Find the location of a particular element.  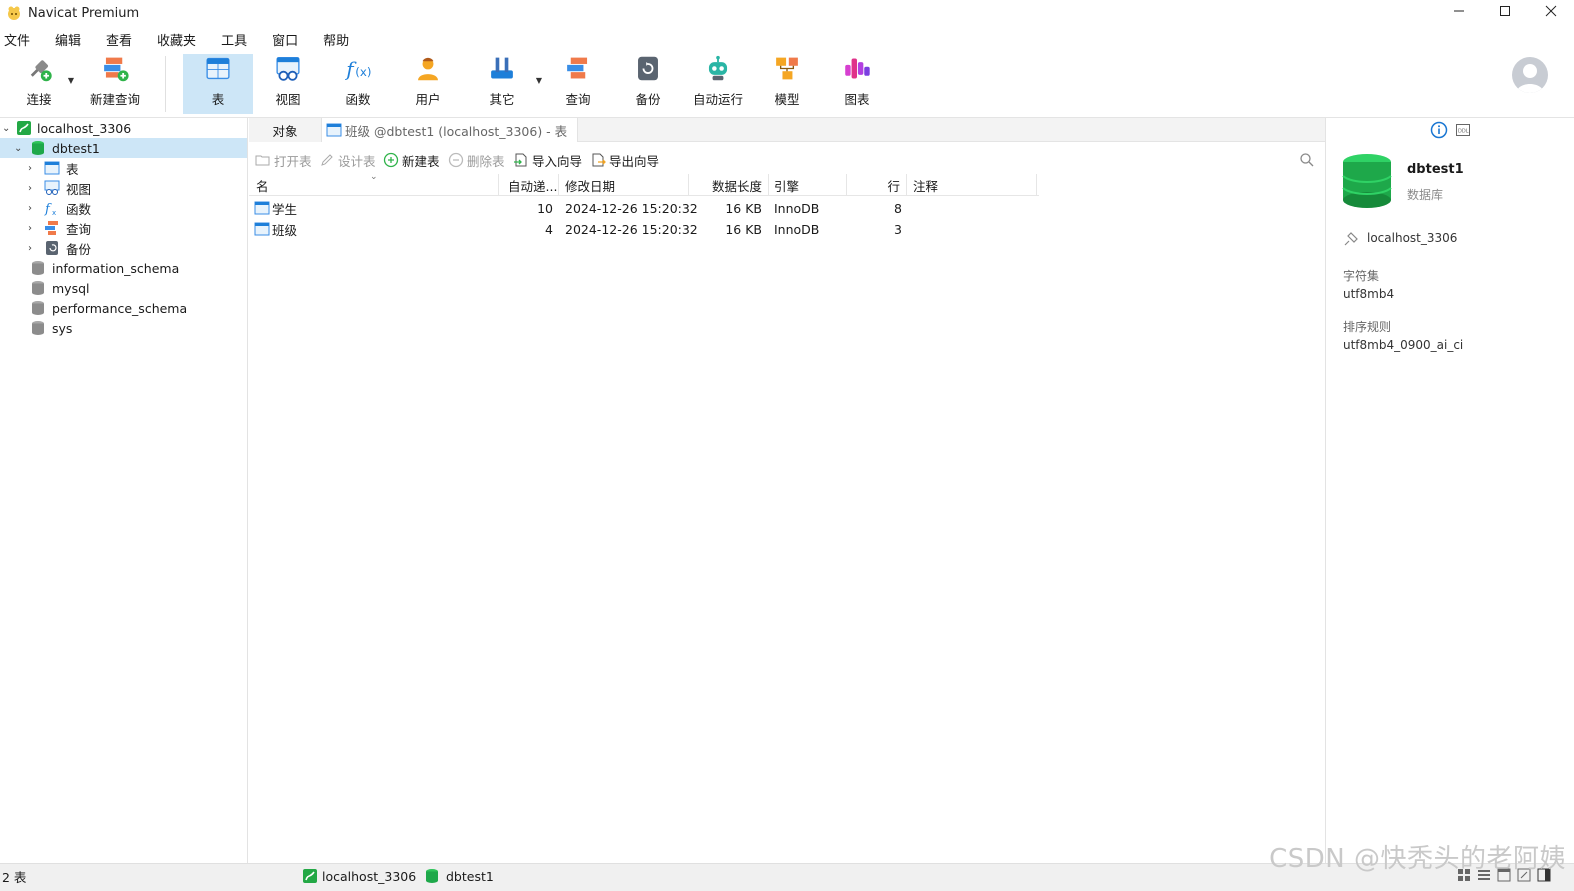

row-data-length: 16 KB is located at coordinates (743, 208).